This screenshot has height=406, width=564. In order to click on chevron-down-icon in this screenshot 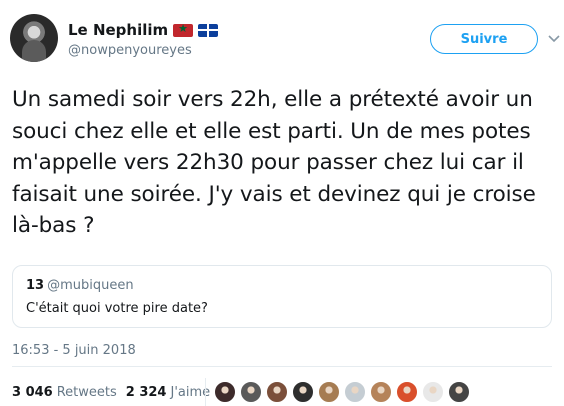, I will do `click(554, 38)`.